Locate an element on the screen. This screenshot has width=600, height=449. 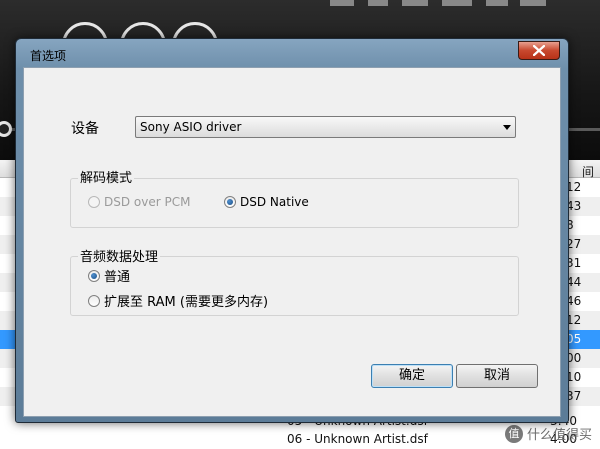
device-select-value: Sony ASIO driver is located at coordinates (191, 127).